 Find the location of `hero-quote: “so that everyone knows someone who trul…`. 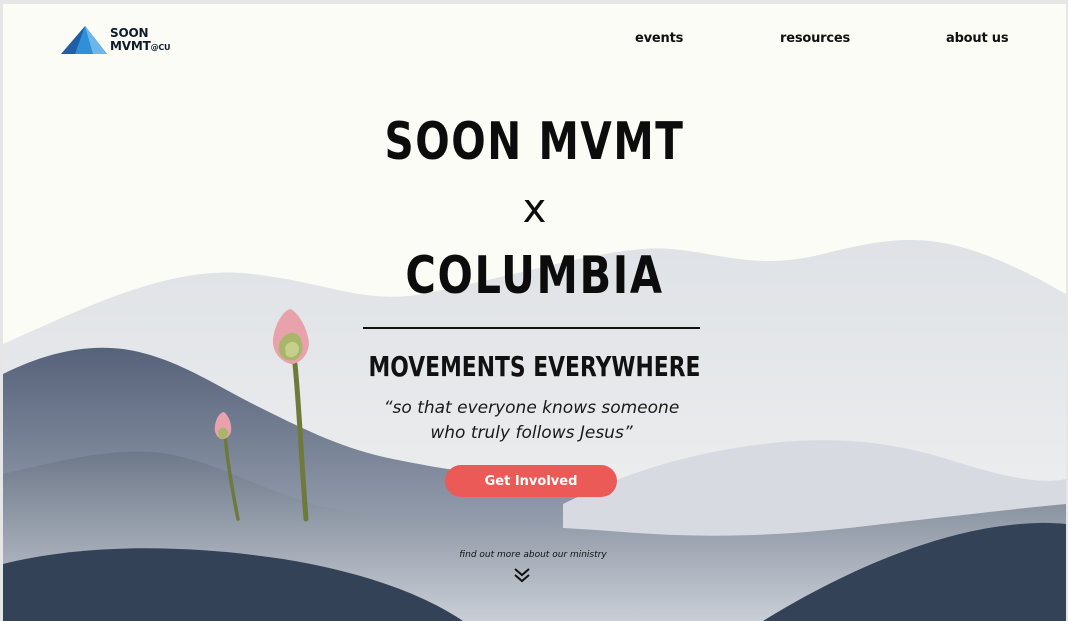

hero-quote: “so that everyone knows someone who trul… is located at coordinates (531, 421).